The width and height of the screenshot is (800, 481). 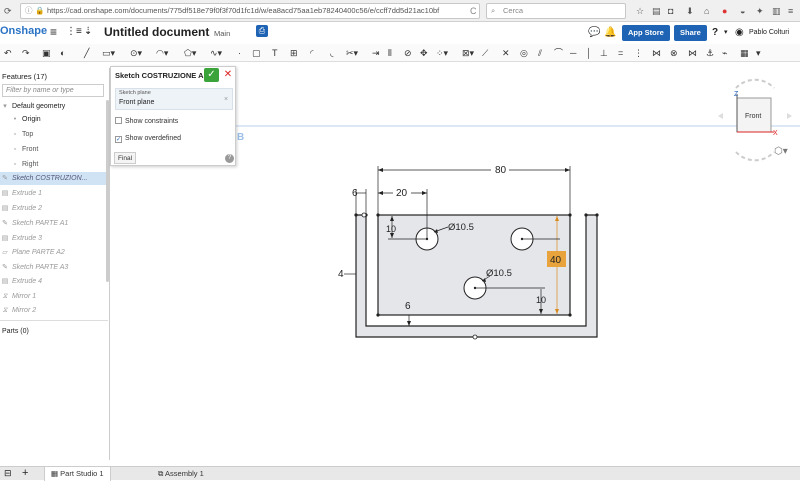 What do you see at coordinates (156, 32) in the screenshot?
I see `document-title: Untitled document` at bounding box center [156, 32].